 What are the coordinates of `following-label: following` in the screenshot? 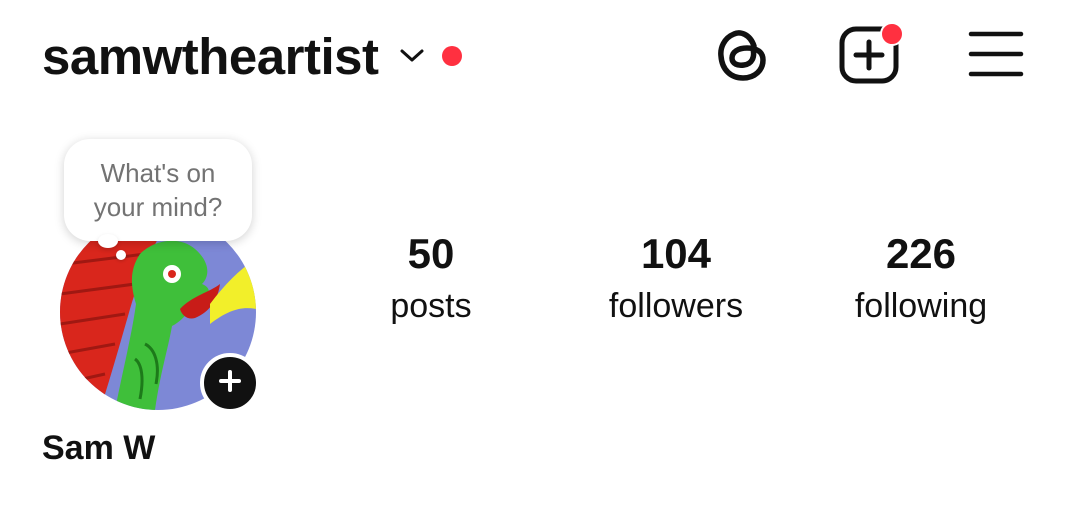 It's located at (921, 306).